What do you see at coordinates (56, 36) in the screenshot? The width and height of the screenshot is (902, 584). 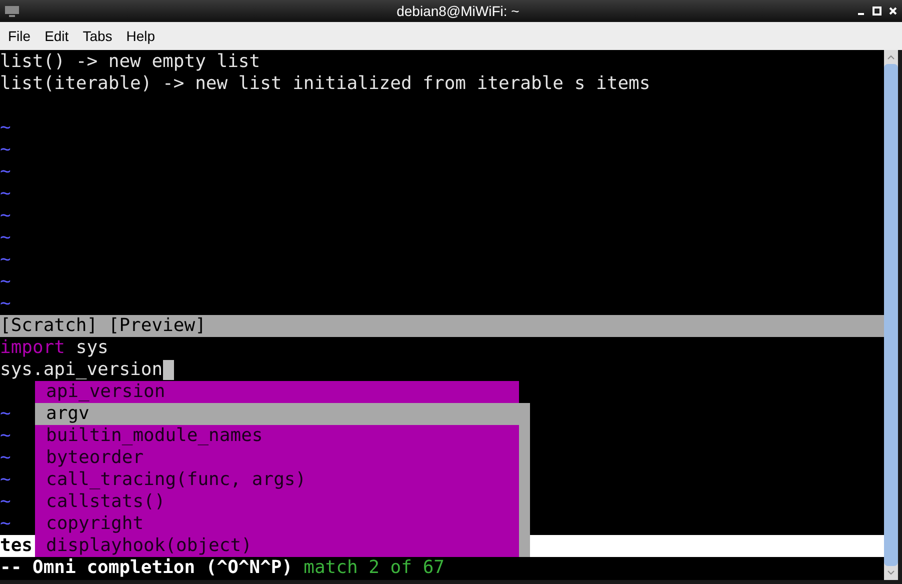 I see `menu-item: Edit` at bounding box center [56, 36].